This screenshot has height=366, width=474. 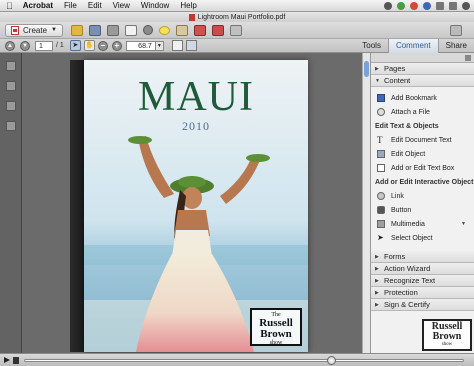 What do you see at coordinates (401, 6) in the screenshot?
I see `tray-sync-icon` at bounding box center [401, 6].